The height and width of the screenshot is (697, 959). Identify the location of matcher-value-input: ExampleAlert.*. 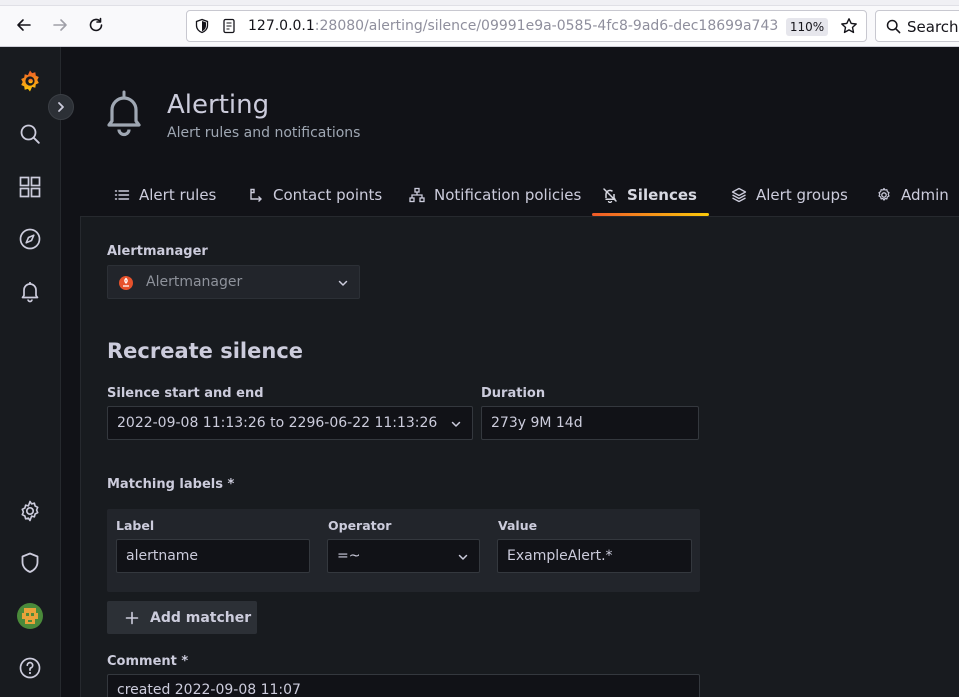
(594, 556).